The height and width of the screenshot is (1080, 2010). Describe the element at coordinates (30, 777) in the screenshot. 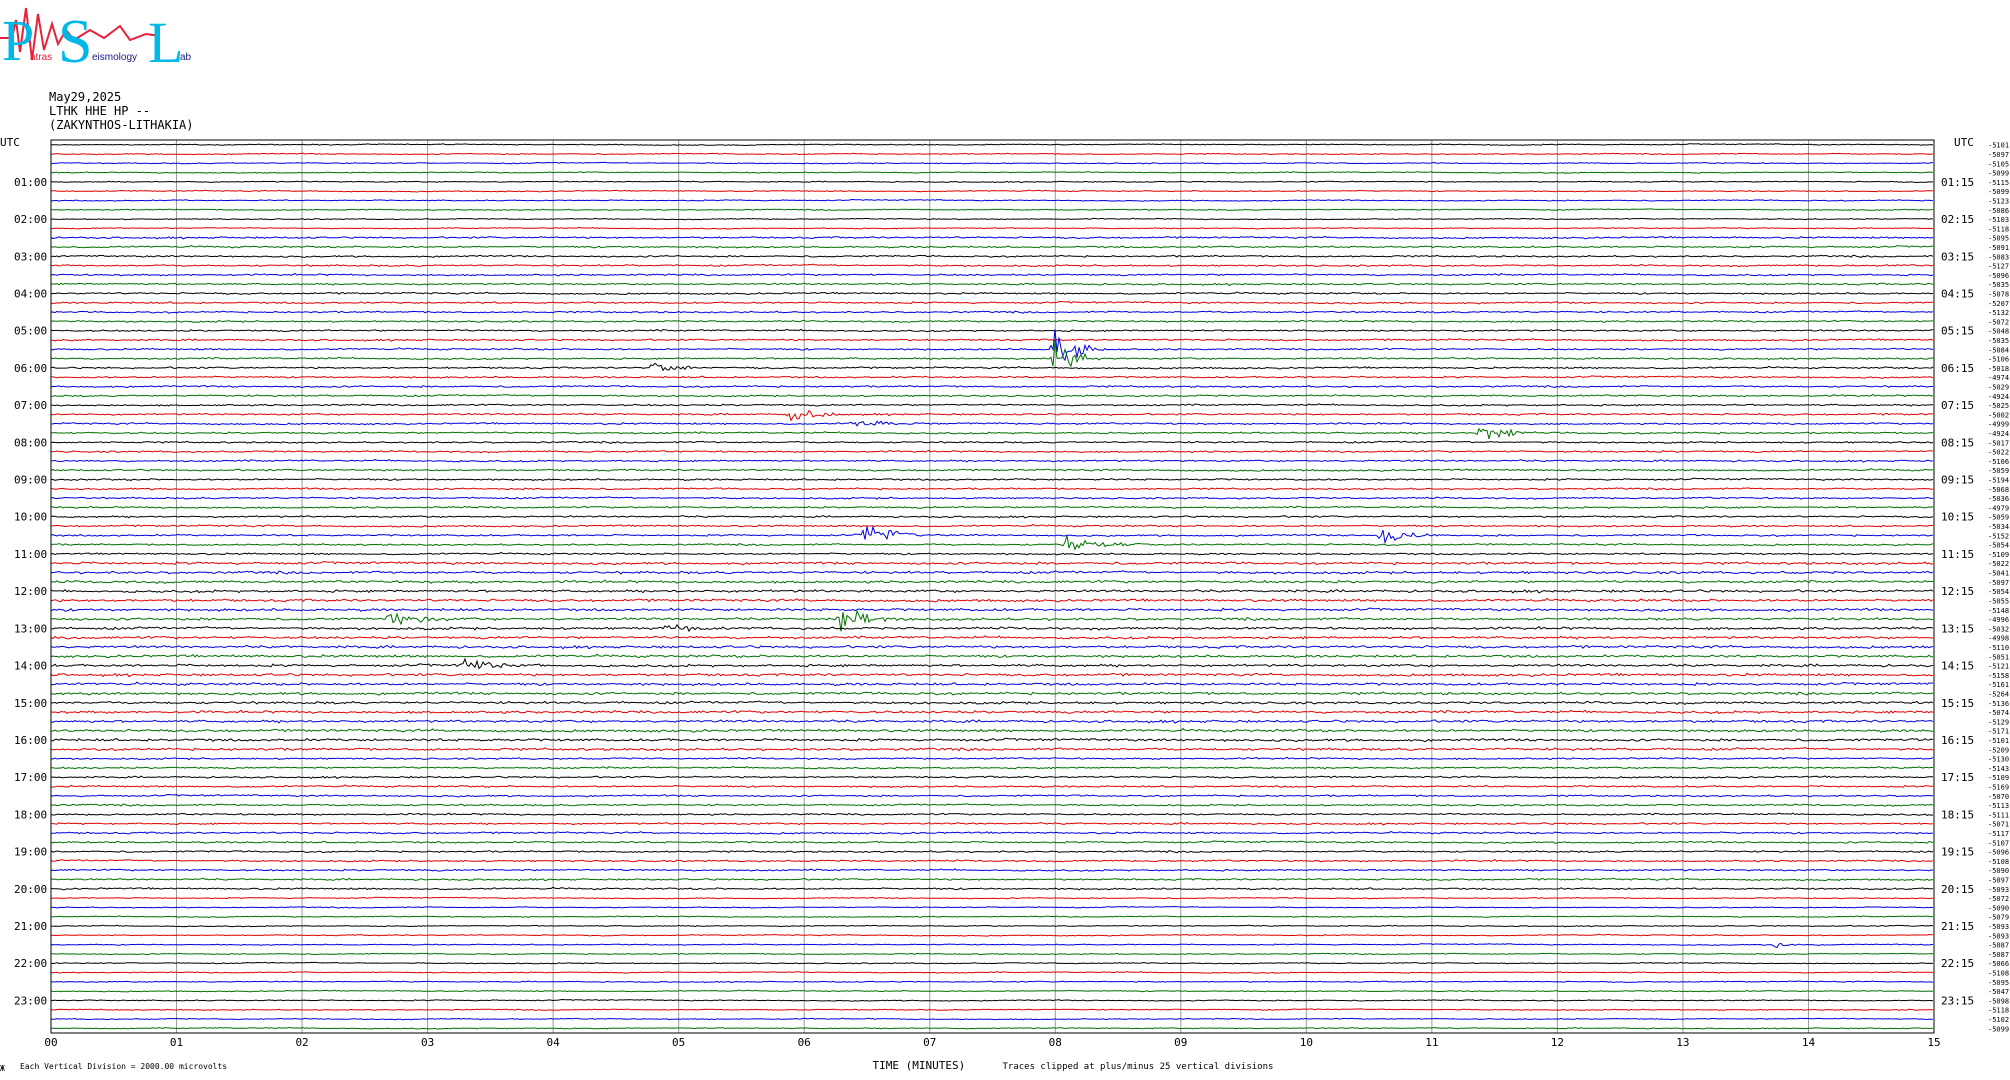

I see `left-hour-label: 17:00` at that location.